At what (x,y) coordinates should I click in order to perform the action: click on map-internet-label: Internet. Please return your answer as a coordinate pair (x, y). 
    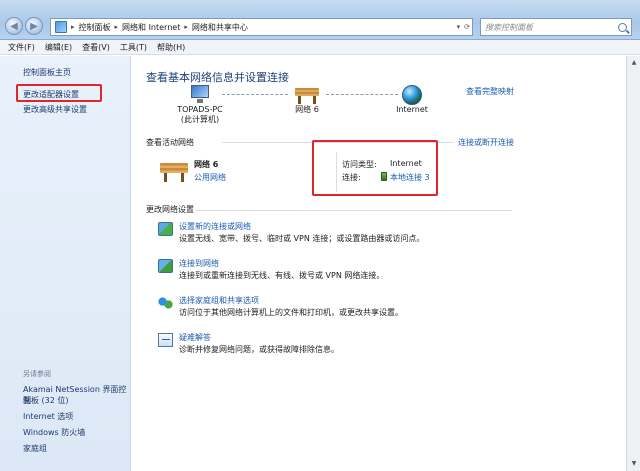
    Looking at the image, I should click on (412, 109).